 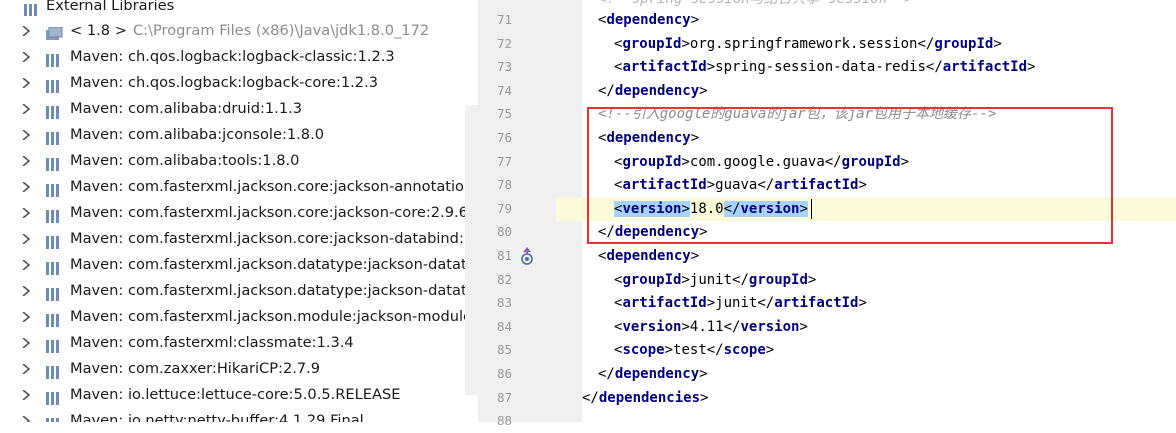 What do you see at coordinates (504, 255) in the screenshot?
I see `line-number: 81` at bounding box center [504, 255].